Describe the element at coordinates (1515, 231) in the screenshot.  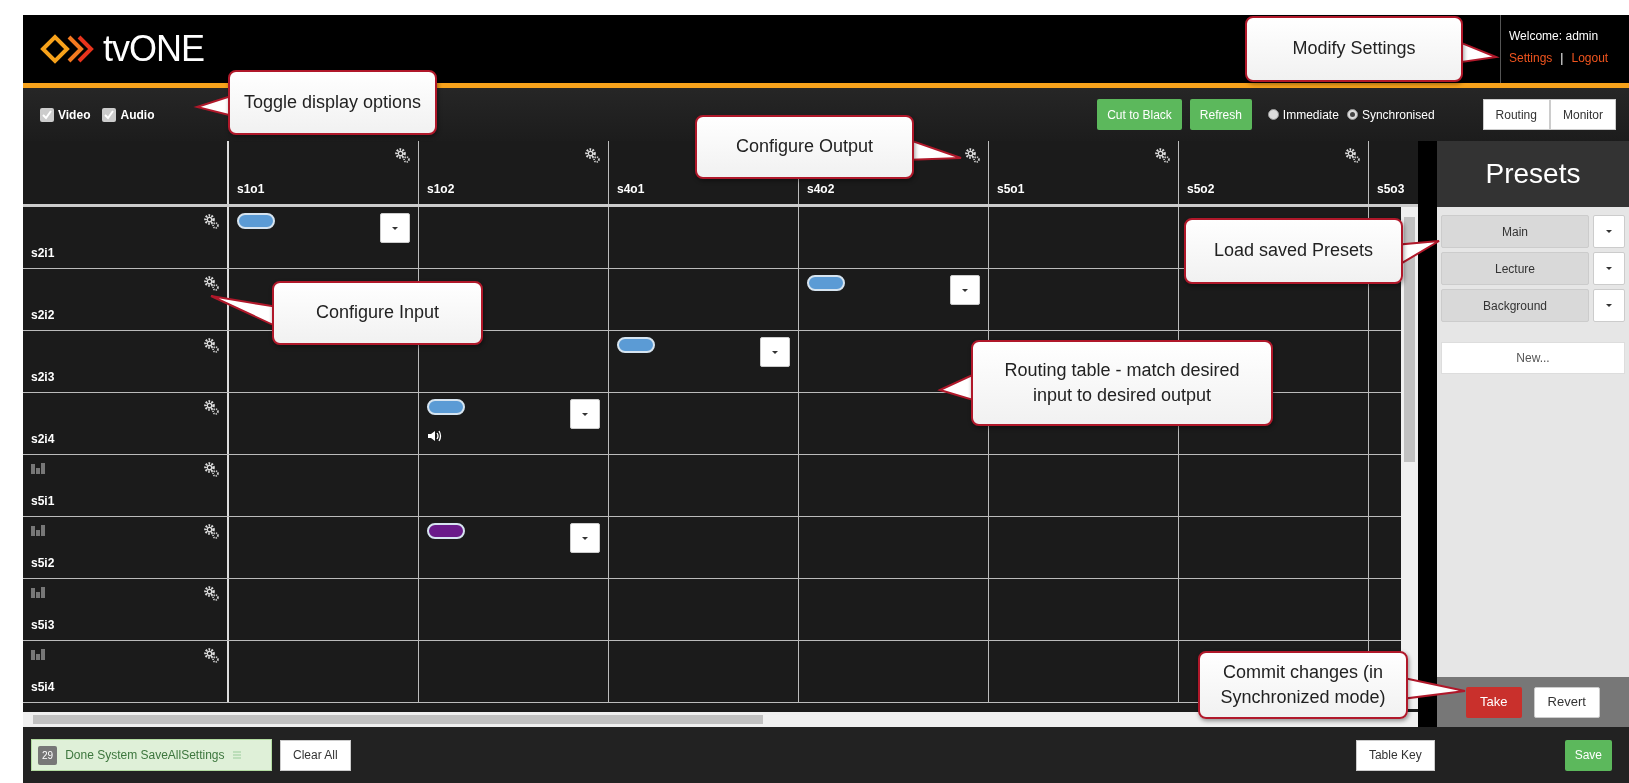
I see `preset-button: Main` at that location.